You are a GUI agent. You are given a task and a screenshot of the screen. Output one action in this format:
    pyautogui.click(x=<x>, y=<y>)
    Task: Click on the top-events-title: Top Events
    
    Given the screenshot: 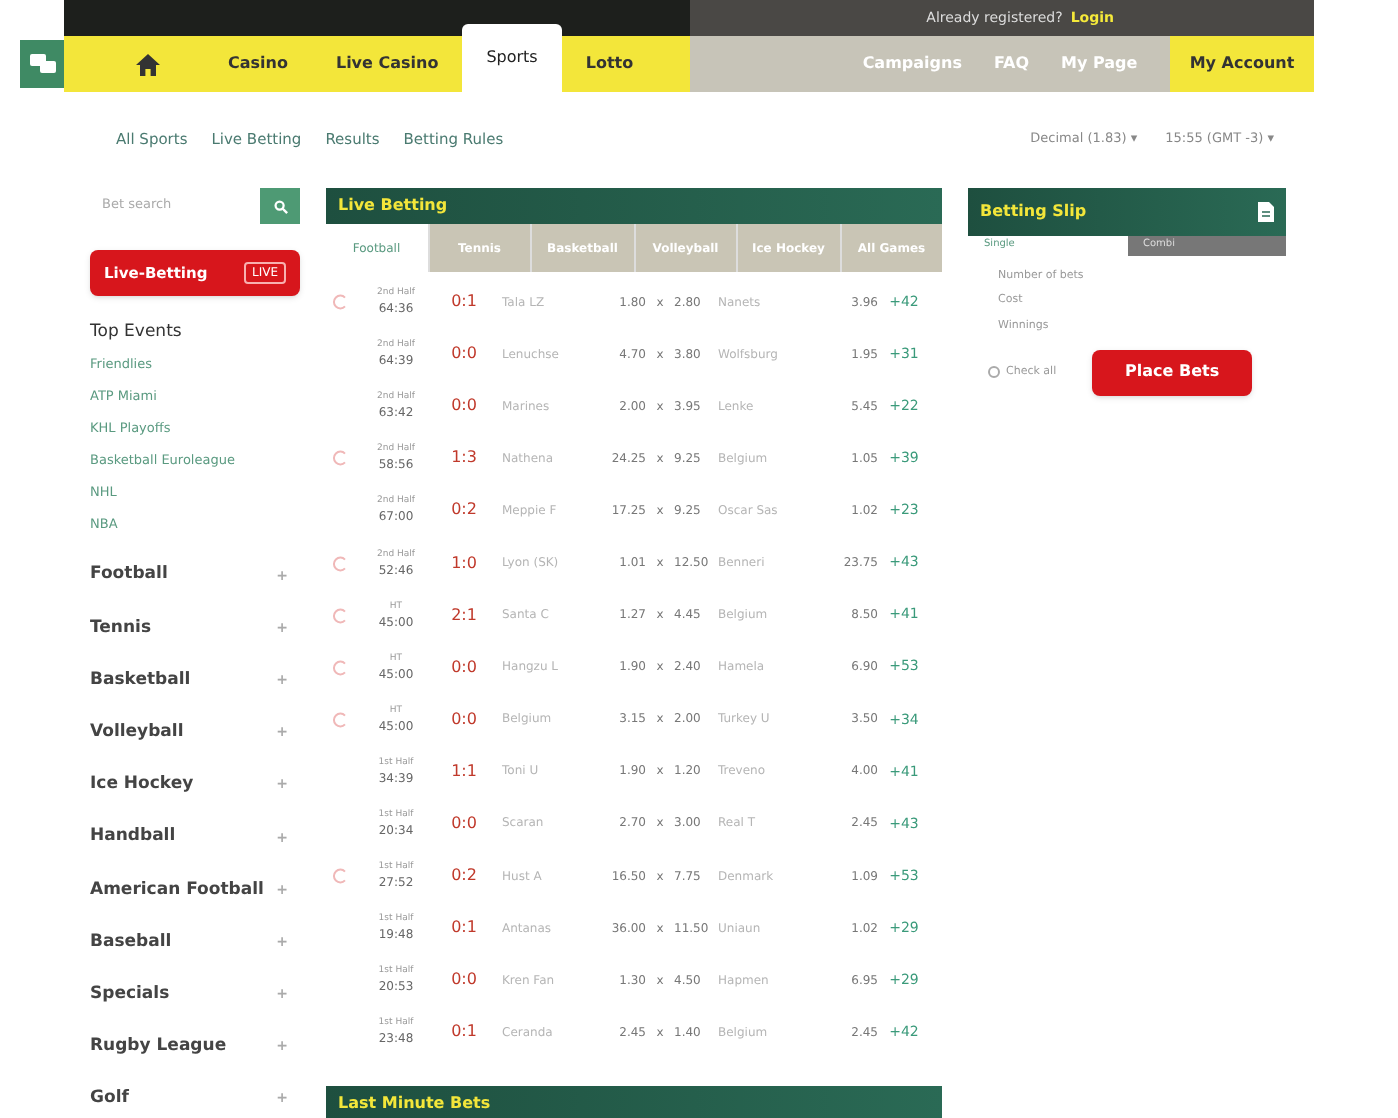 What is the action you would take?
    pyautogui.click(x=137, y=333)
    